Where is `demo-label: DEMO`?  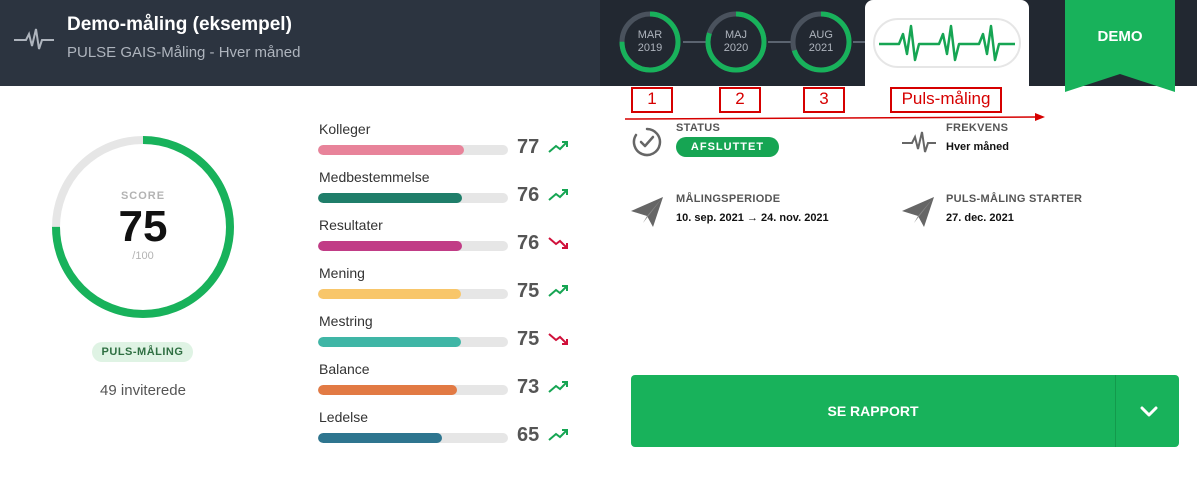 demo-label: DEMO is located at coordinates (1120, 36).